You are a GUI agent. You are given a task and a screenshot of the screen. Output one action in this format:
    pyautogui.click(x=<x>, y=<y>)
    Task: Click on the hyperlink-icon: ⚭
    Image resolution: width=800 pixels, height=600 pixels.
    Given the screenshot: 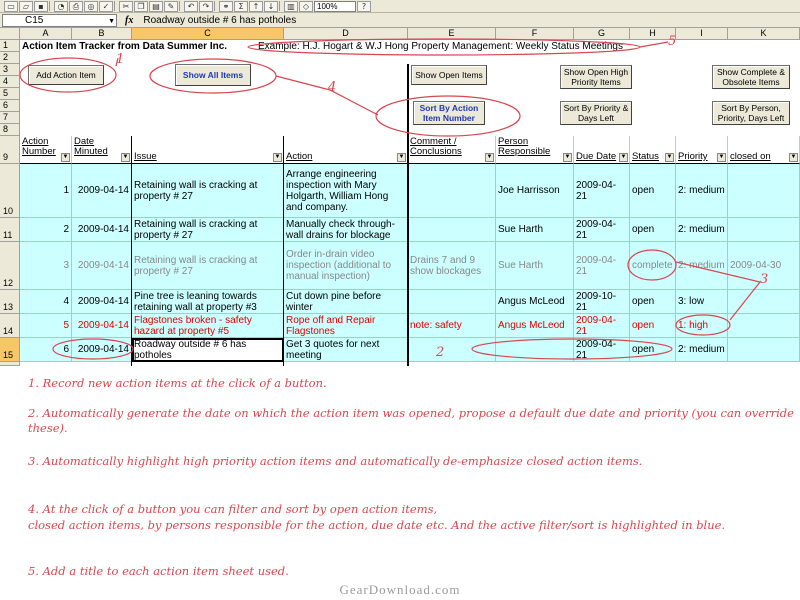 What is the action you would take?
    pyautogui.click(x=226, y=6)
    